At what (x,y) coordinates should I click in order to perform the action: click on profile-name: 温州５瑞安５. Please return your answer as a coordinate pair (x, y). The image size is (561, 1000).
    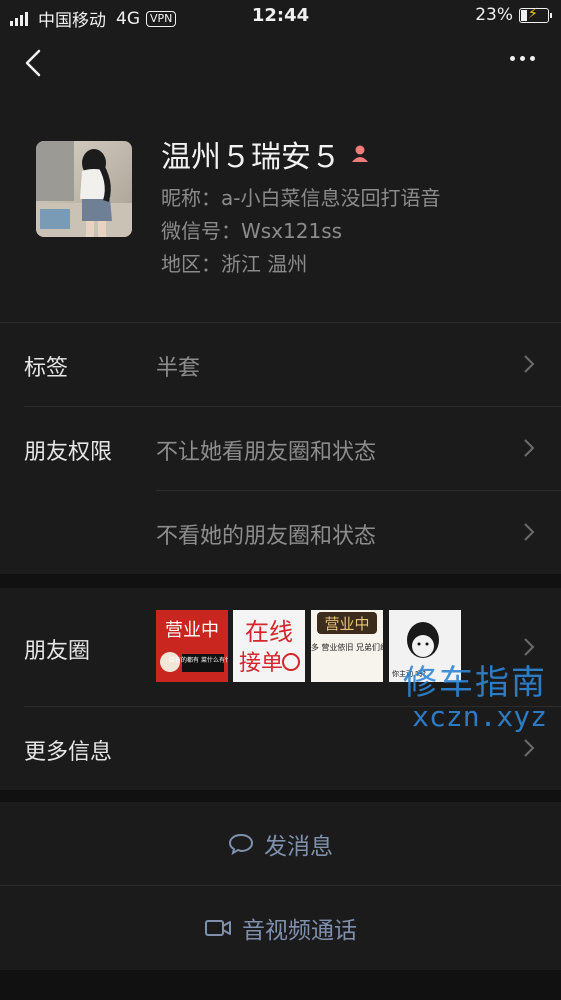
    Looking at the image, I should click on (251, 157).